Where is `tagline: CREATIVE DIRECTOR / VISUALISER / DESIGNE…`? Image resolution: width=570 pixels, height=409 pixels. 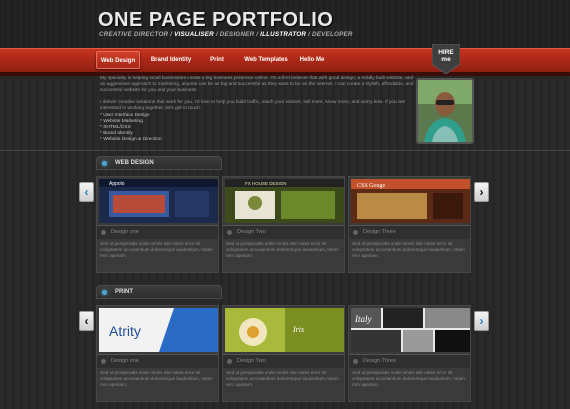
tagline: CREATIVE DIRECTOR / VISUALISER / DESIGNE… is located at coordinates (226, 34).